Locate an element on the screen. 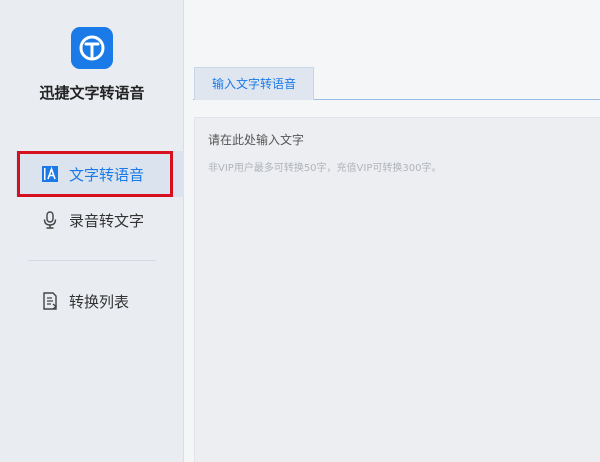 The image size is (600, 462). sidebar-item-conversion-list: 转换列表 is located at coordinates (100, 301).